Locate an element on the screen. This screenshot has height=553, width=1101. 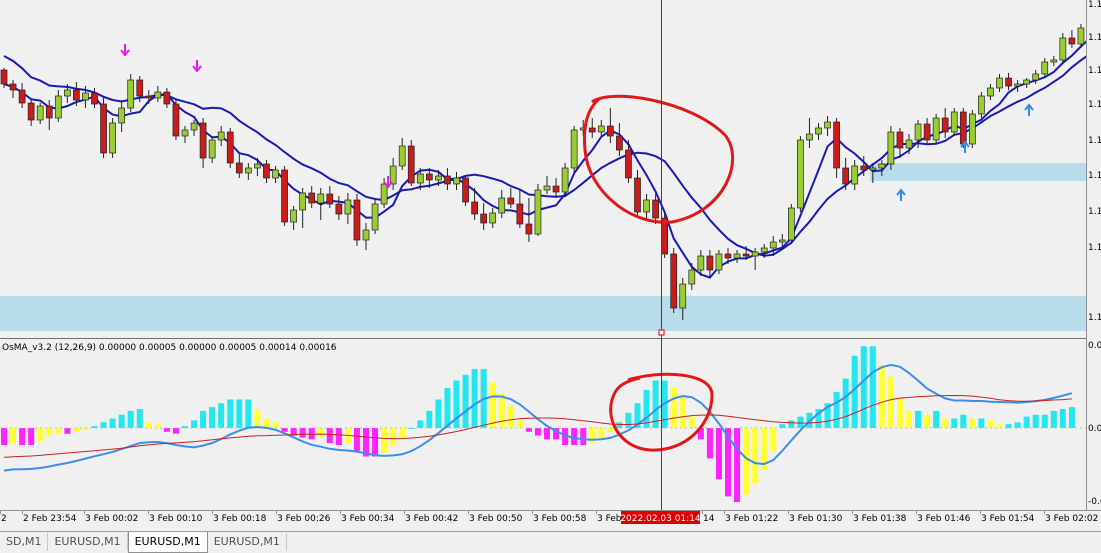
time-tick-label: 3 Feb is located at coordinates (609, 519).